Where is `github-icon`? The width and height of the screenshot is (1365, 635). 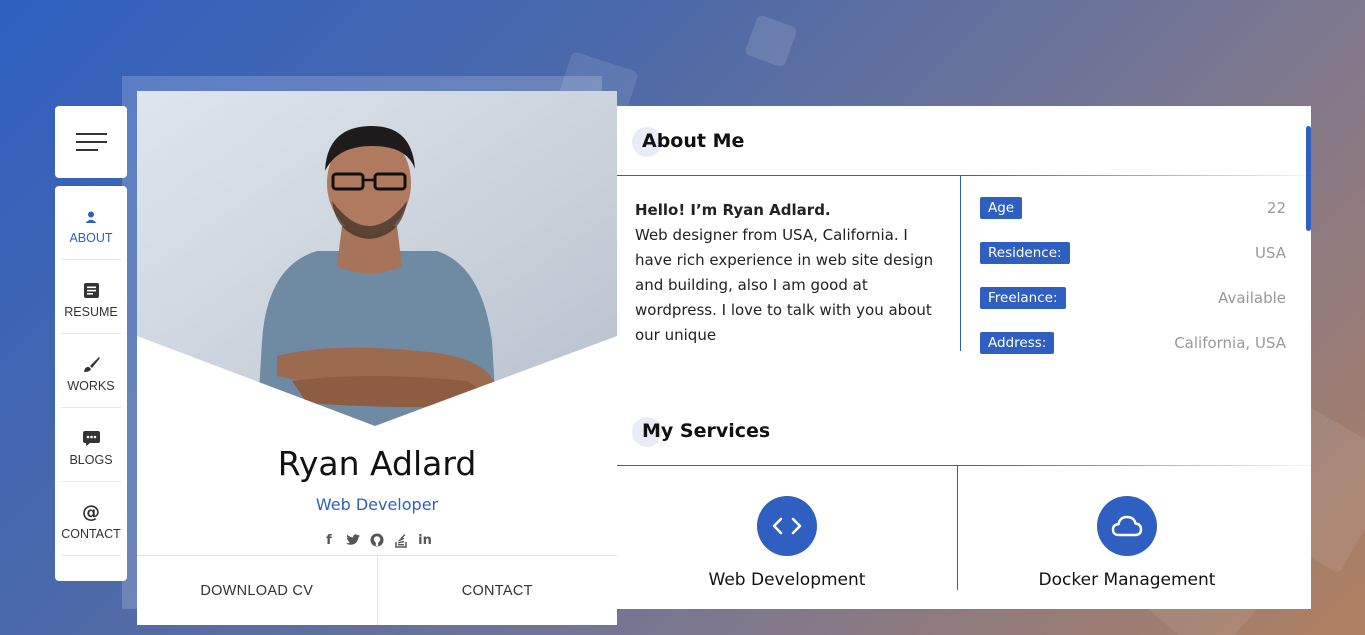 github-icon is located at coordinates (377, 540).